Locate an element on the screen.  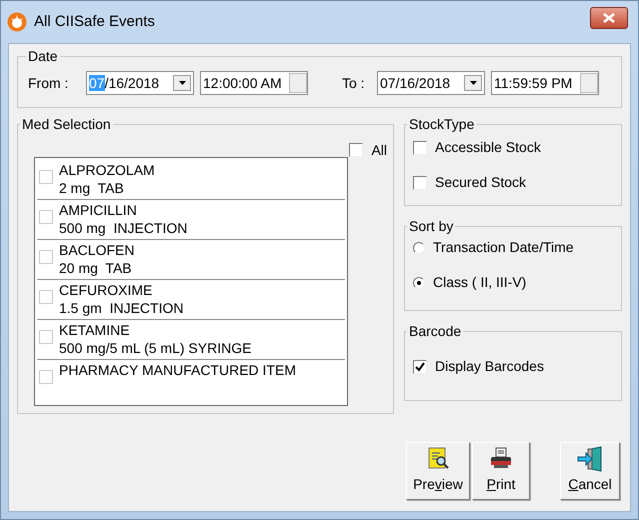
med-name: BACLOFEN is located at coordinates (96, 250).